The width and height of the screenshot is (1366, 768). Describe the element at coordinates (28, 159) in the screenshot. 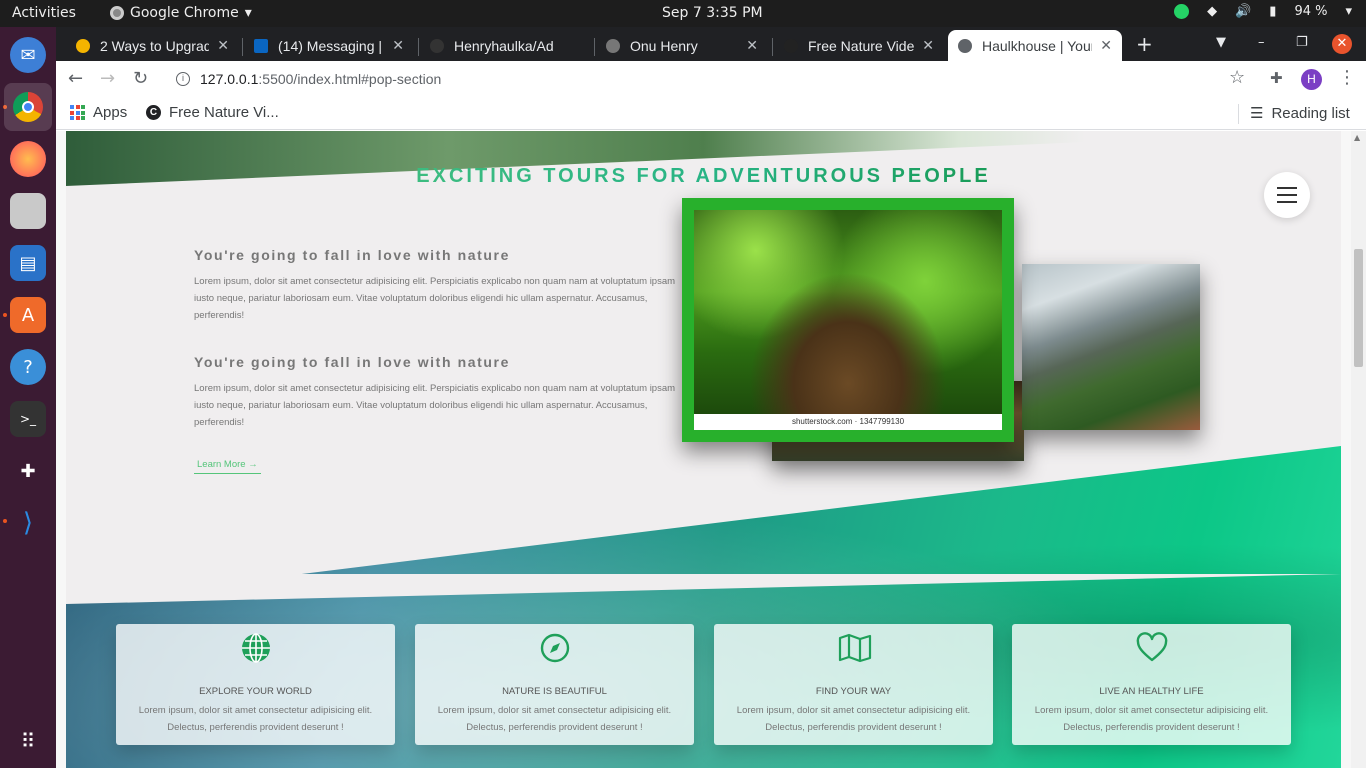

I see `firefox-icon` at that location.